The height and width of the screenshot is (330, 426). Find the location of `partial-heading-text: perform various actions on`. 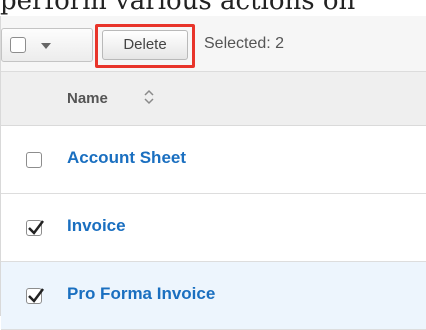

partial-heading-text: perform various actions on is located at coordinates (178, 8).